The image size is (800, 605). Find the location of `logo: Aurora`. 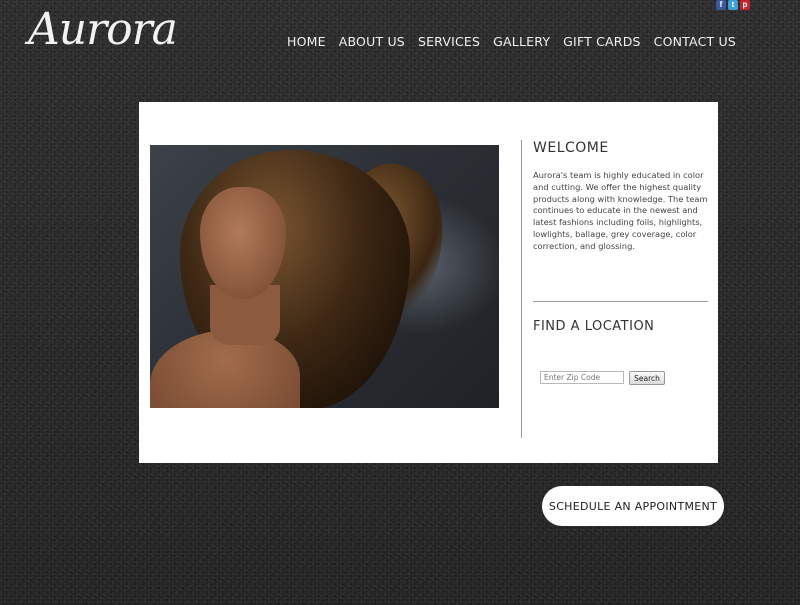

logo: Aurora is located at coordinates (103, 30).